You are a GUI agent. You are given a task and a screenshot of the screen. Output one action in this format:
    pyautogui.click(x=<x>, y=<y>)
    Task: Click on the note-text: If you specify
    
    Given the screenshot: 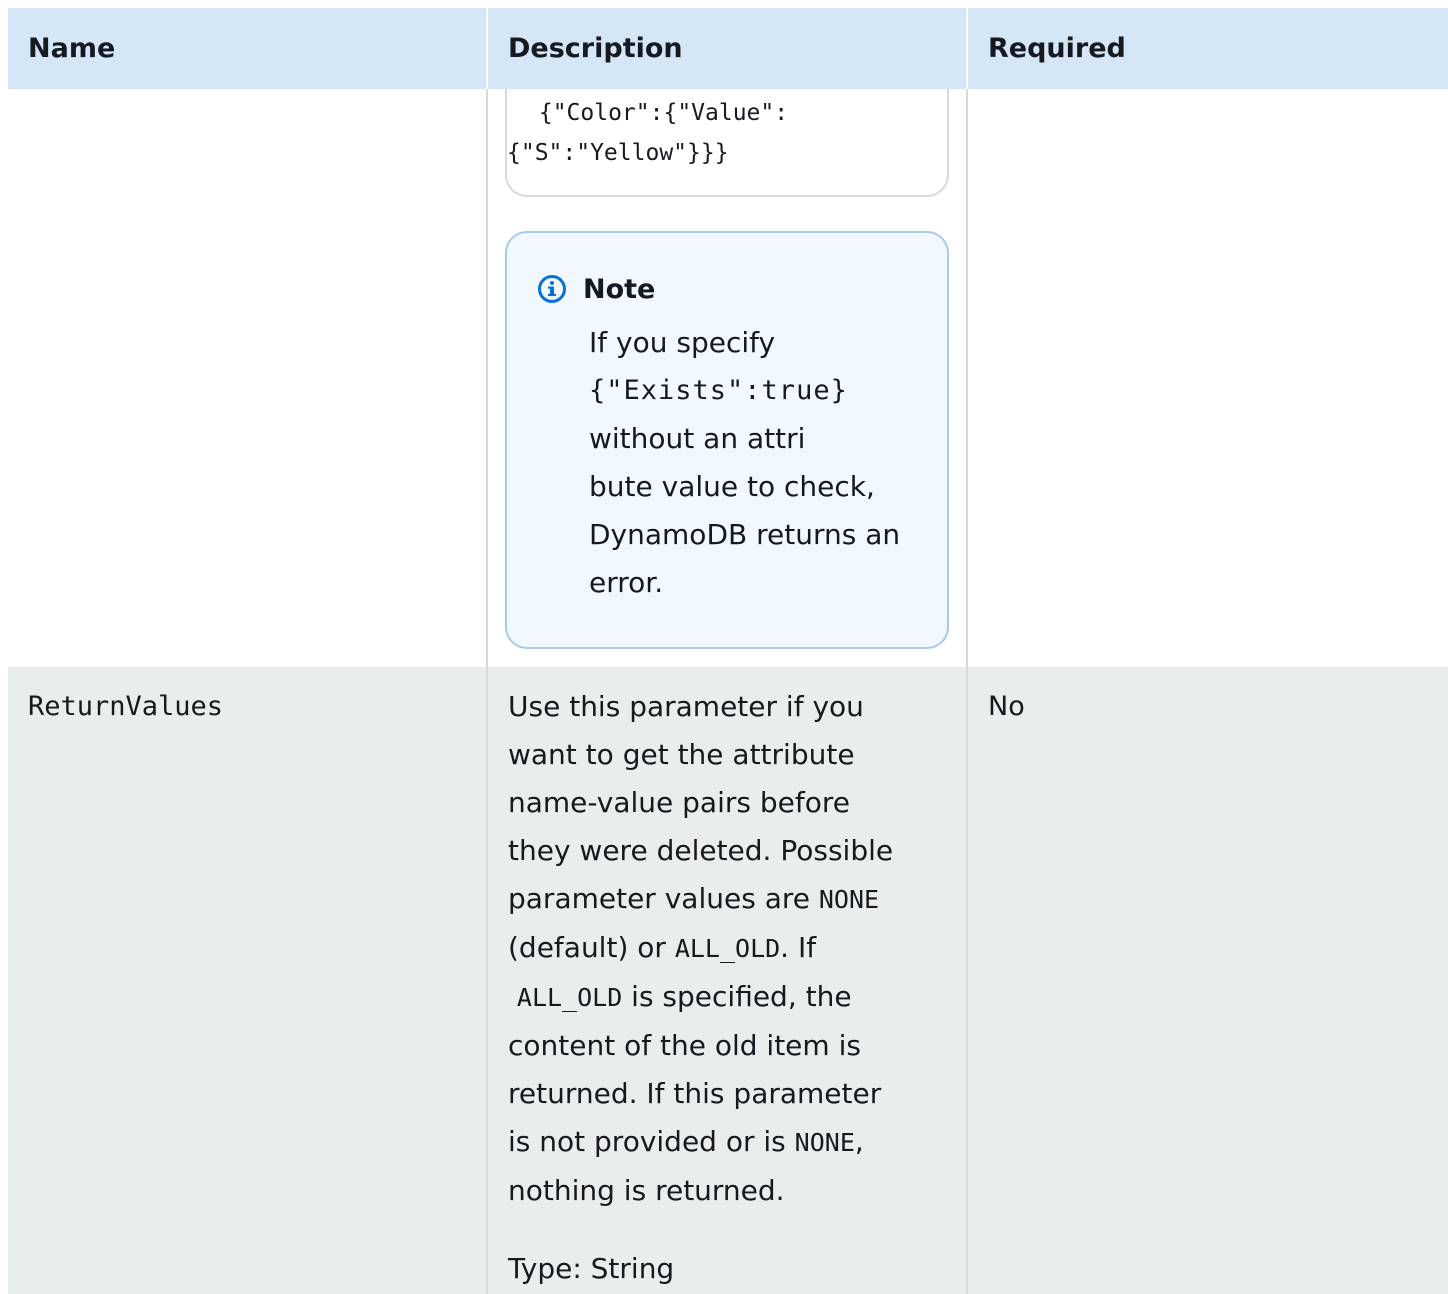 What is the action you would take?
    pyautogui.click(x=682, y=342)
    